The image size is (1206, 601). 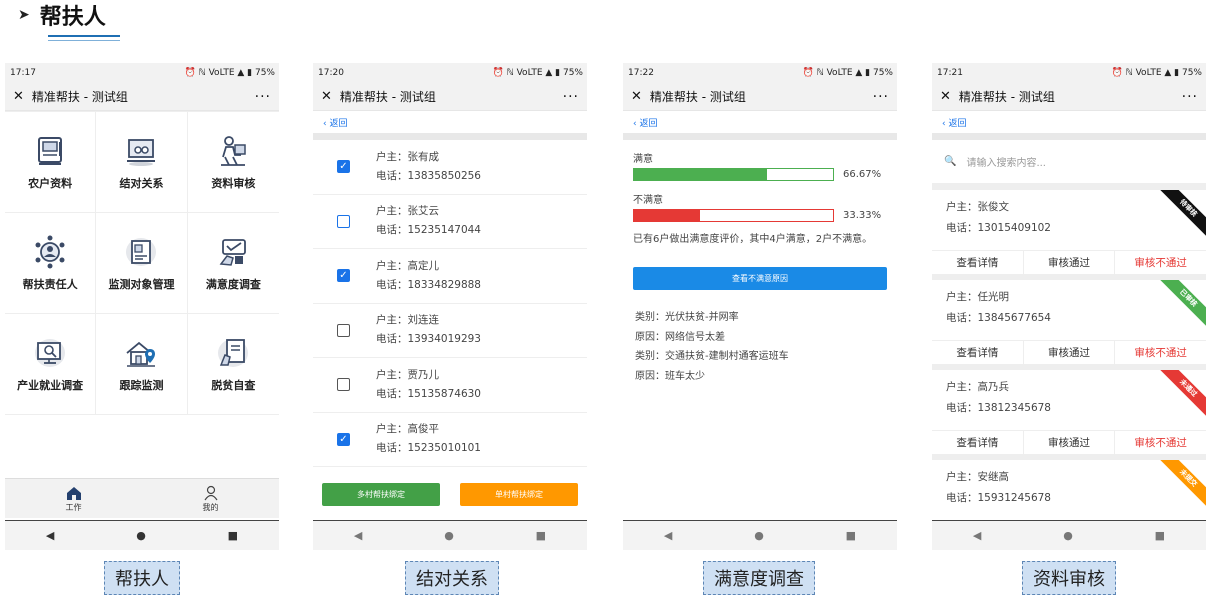 I want to click on household-row: ✓ 户主：高俊平 电话：15235010101, so click(x=450, y=440).